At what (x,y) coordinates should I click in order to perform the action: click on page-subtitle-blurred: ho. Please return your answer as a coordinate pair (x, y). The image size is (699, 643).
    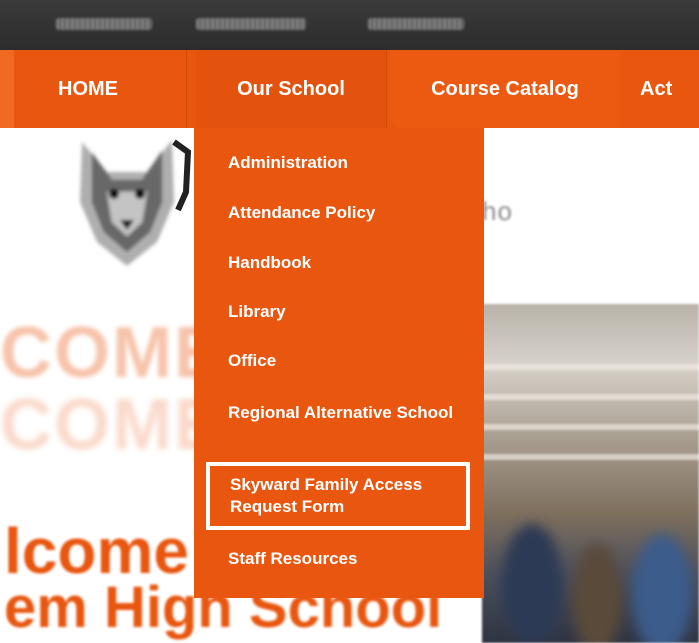
    Looking at the image, I should click on (497, 211).